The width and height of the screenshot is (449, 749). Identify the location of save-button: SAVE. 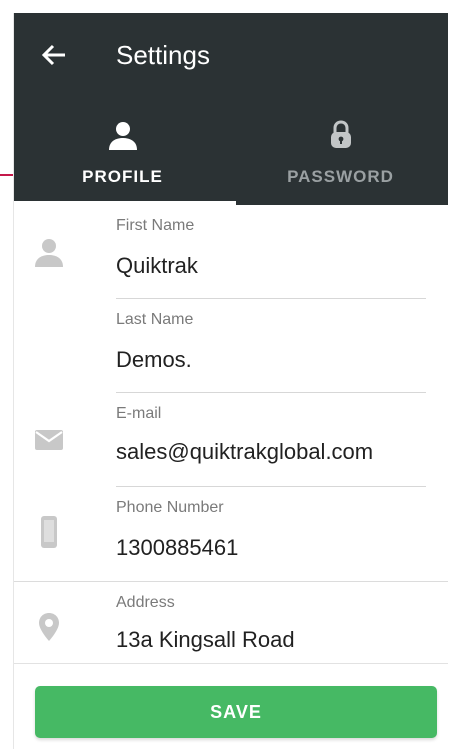
(236, 712).